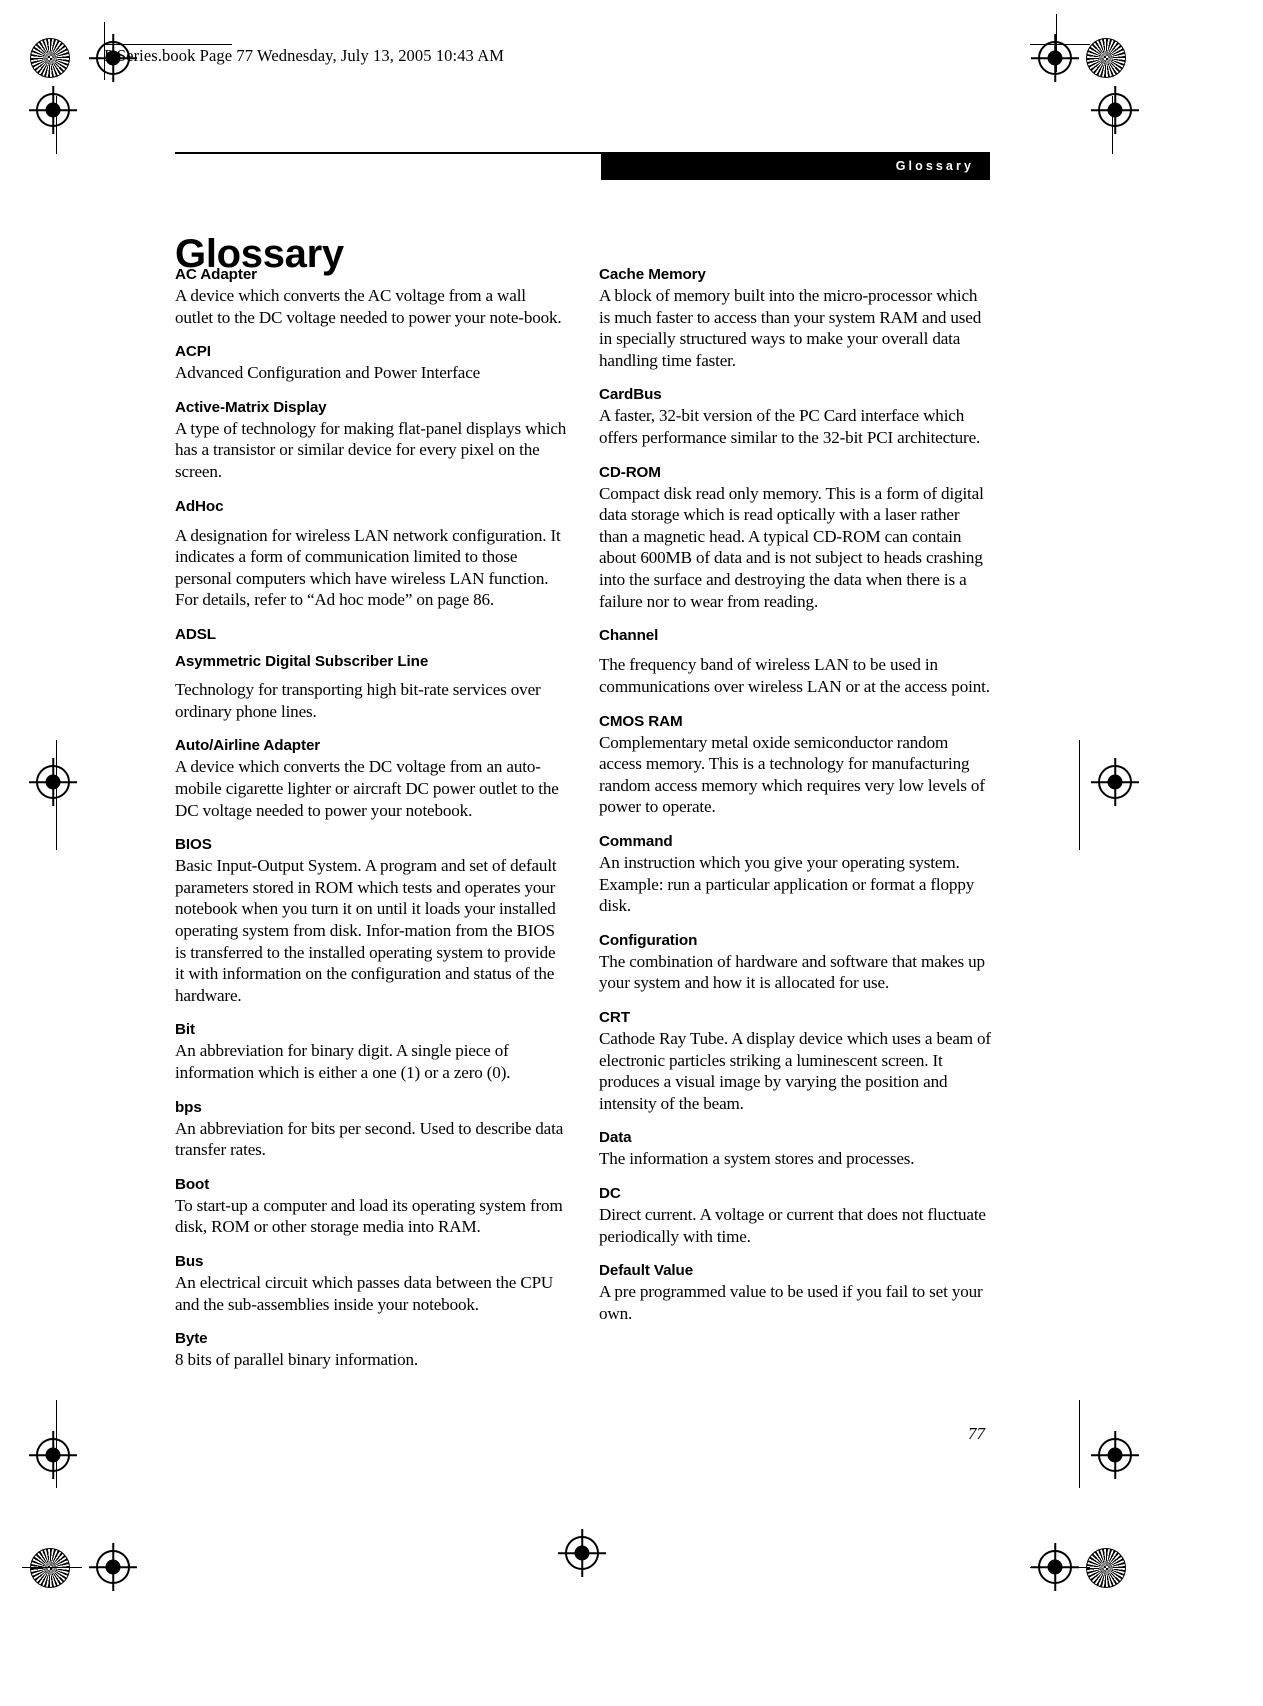 This screenshot has height=1706, width=1263. Describe the element at coordinates (630, 395) in the screenshot. I see `glossary-term: CardBus` at that location.